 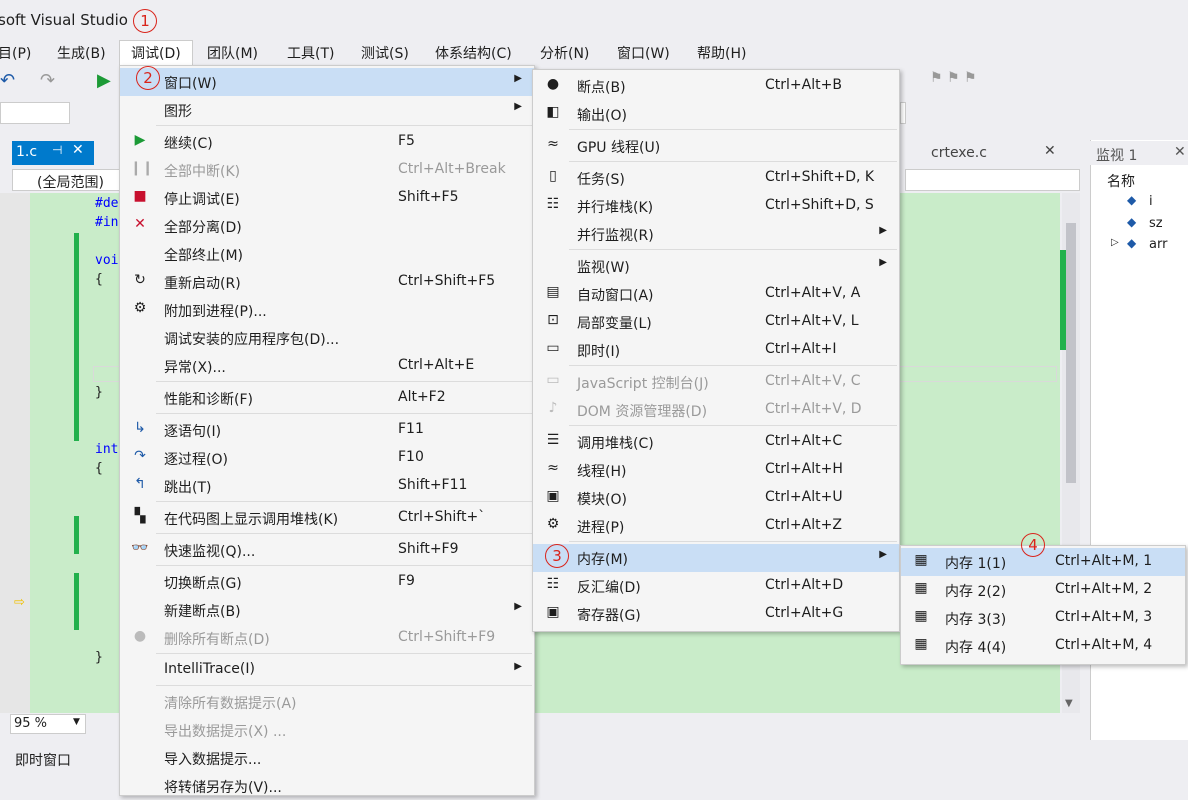 I want to click on submenu-arrow-icon: ▶, so click(x=518, y=666).